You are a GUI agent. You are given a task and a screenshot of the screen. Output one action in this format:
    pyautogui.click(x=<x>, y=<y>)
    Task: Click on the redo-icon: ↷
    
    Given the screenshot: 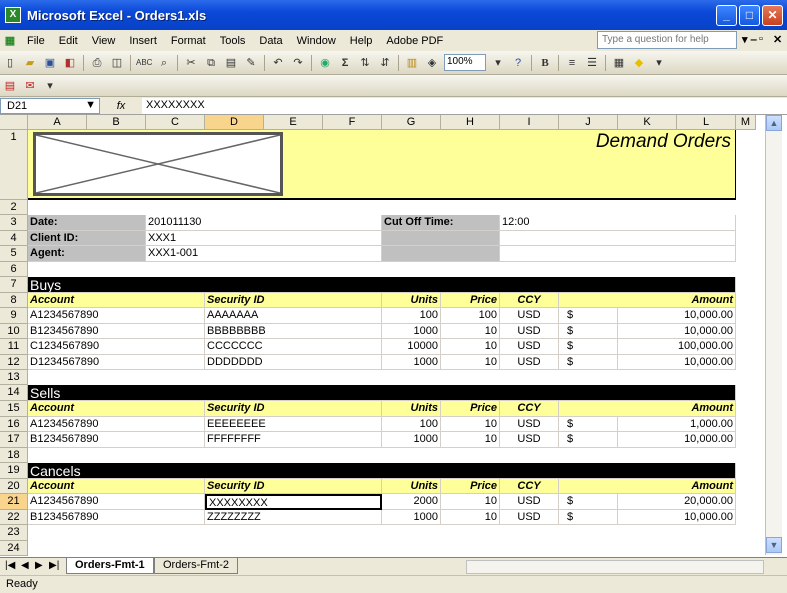 What is the action you would take?
    pyautogui.click(x=298, y=63)
    